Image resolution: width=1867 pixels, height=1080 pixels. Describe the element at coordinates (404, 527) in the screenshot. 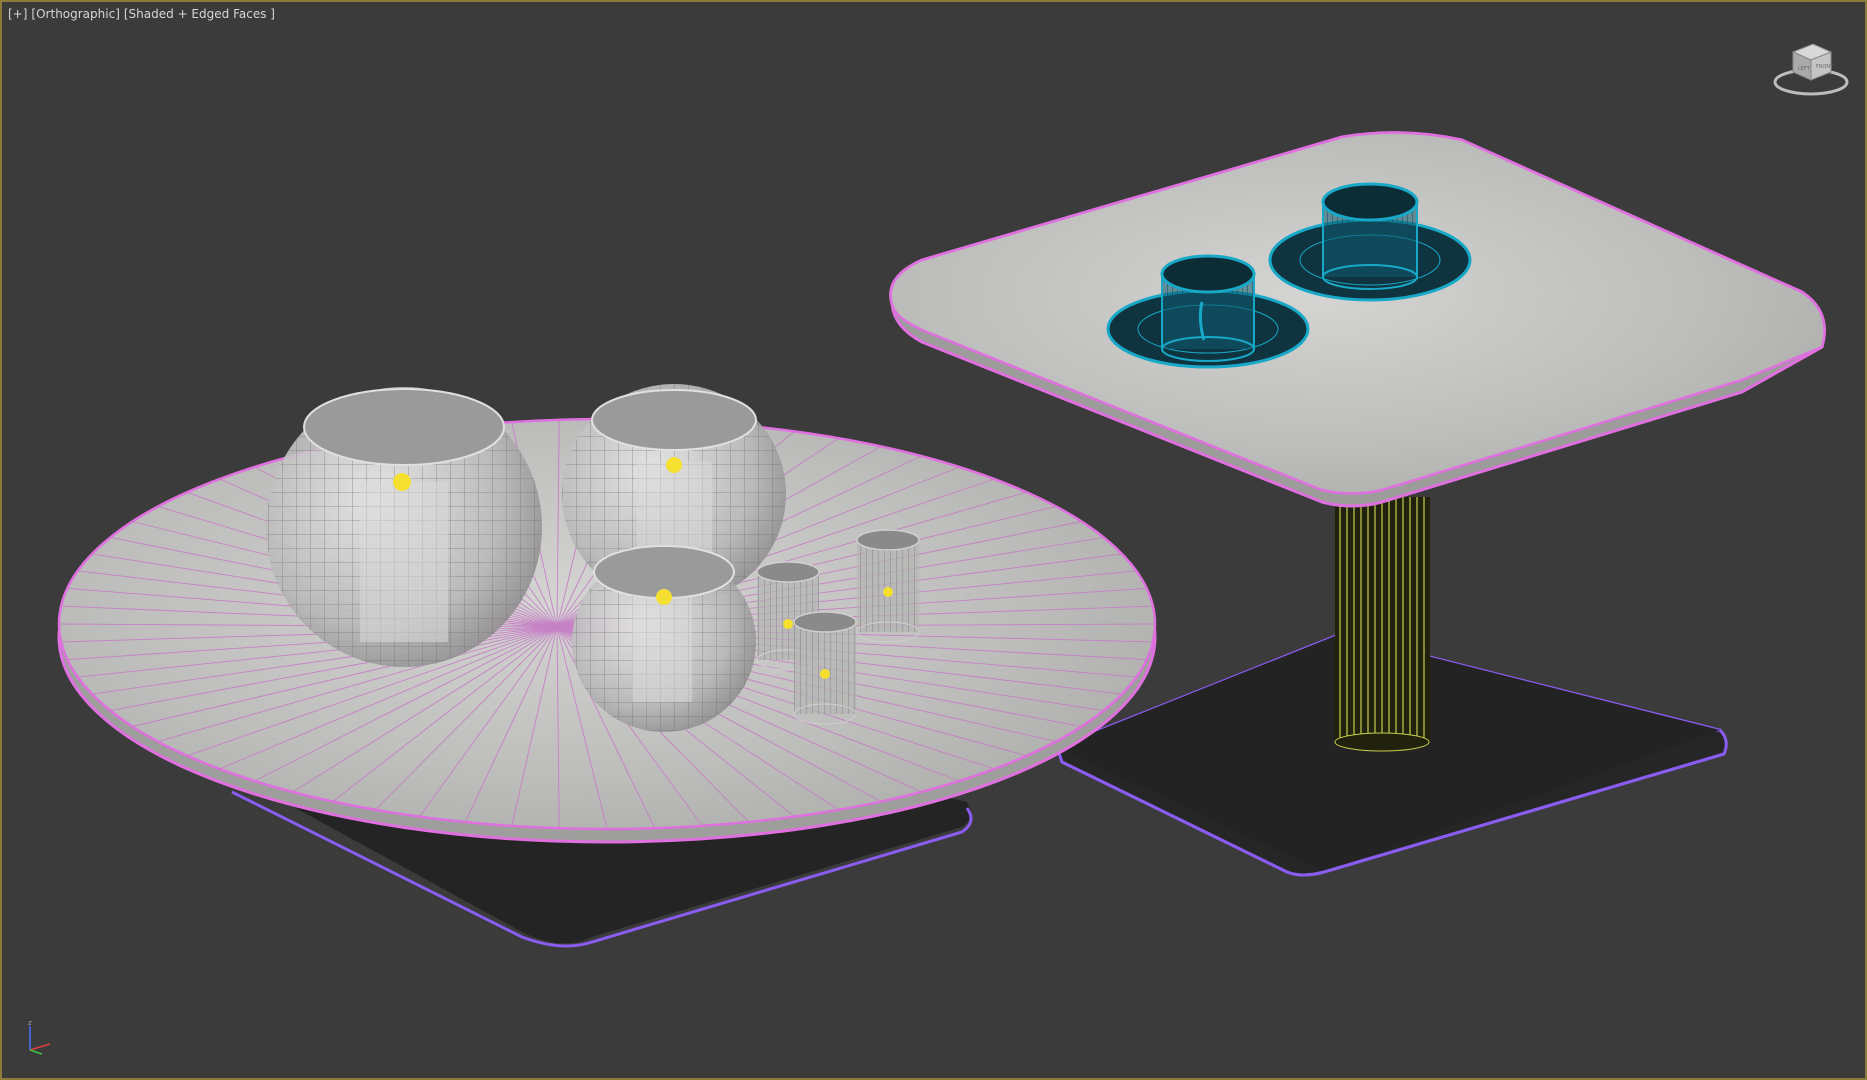

I see `glass-bowl-large` at that location.